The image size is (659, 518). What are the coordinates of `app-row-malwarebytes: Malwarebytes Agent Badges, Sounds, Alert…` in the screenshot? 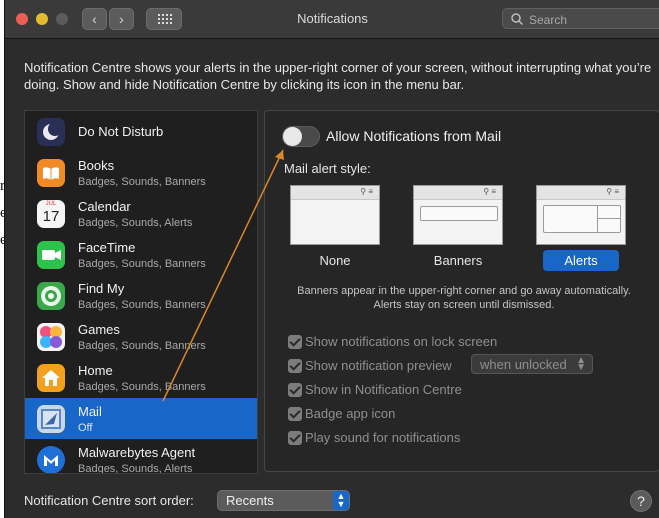 It's located at (141, 456).